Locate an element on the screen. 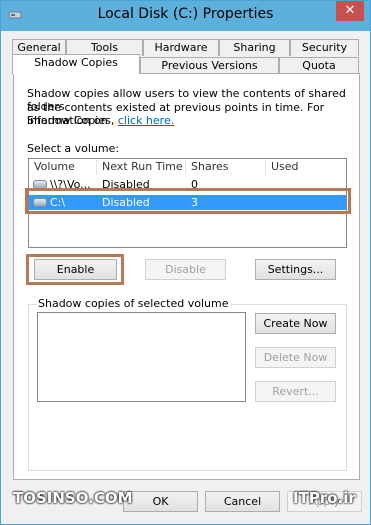  shadow-copies-group-label: Shadow copies of selected volume is located at coordinates (133, 303).